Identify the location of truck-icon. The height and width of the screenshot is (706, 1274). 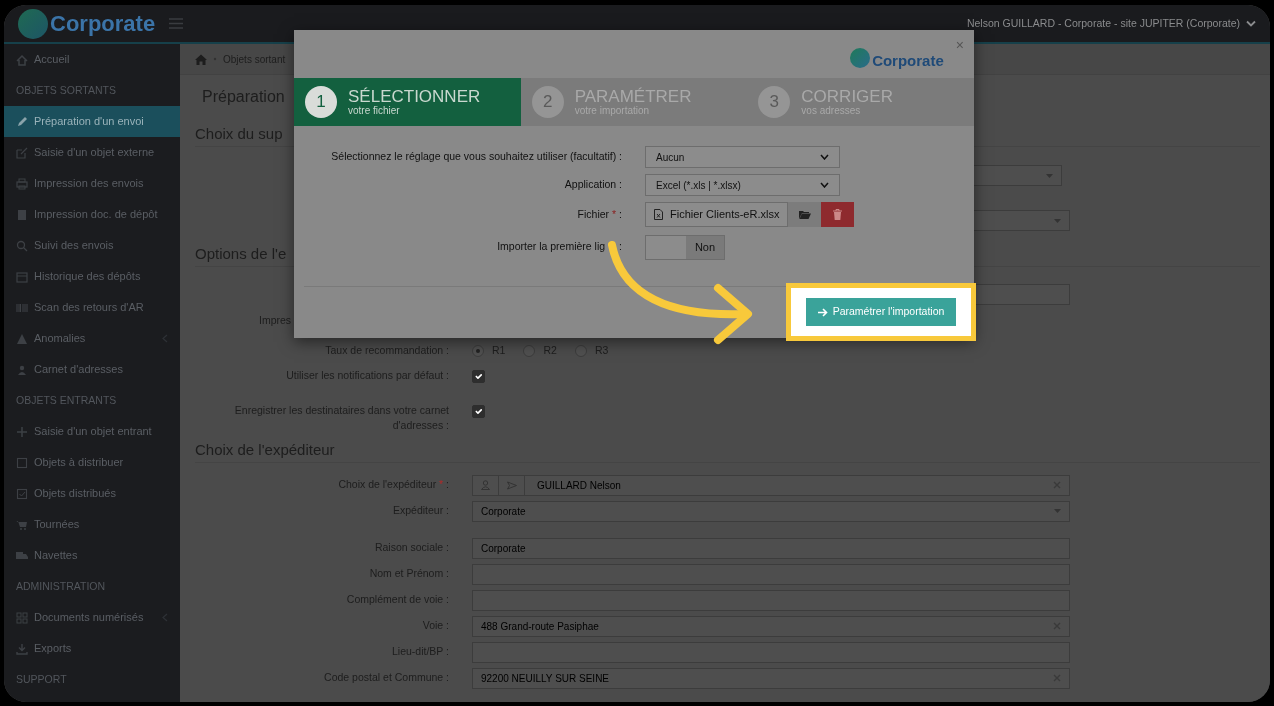
(22, 555).